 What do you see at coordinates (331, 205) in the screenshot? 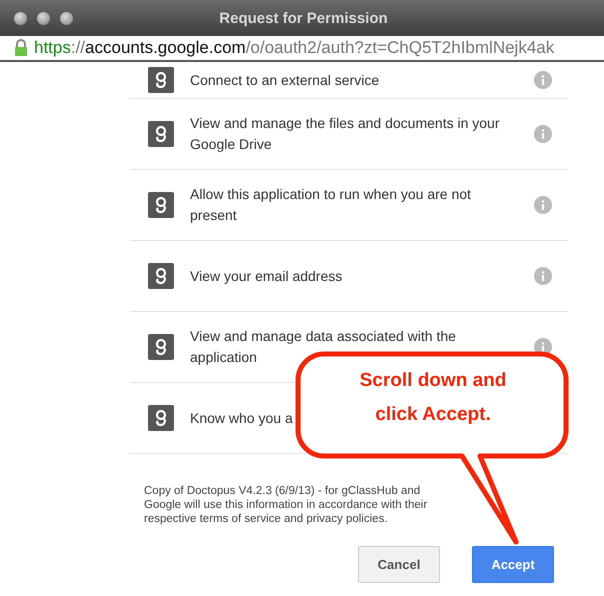
I see `permission-text: Allow this application to run when you are not present` at bounding box center [331, 205].